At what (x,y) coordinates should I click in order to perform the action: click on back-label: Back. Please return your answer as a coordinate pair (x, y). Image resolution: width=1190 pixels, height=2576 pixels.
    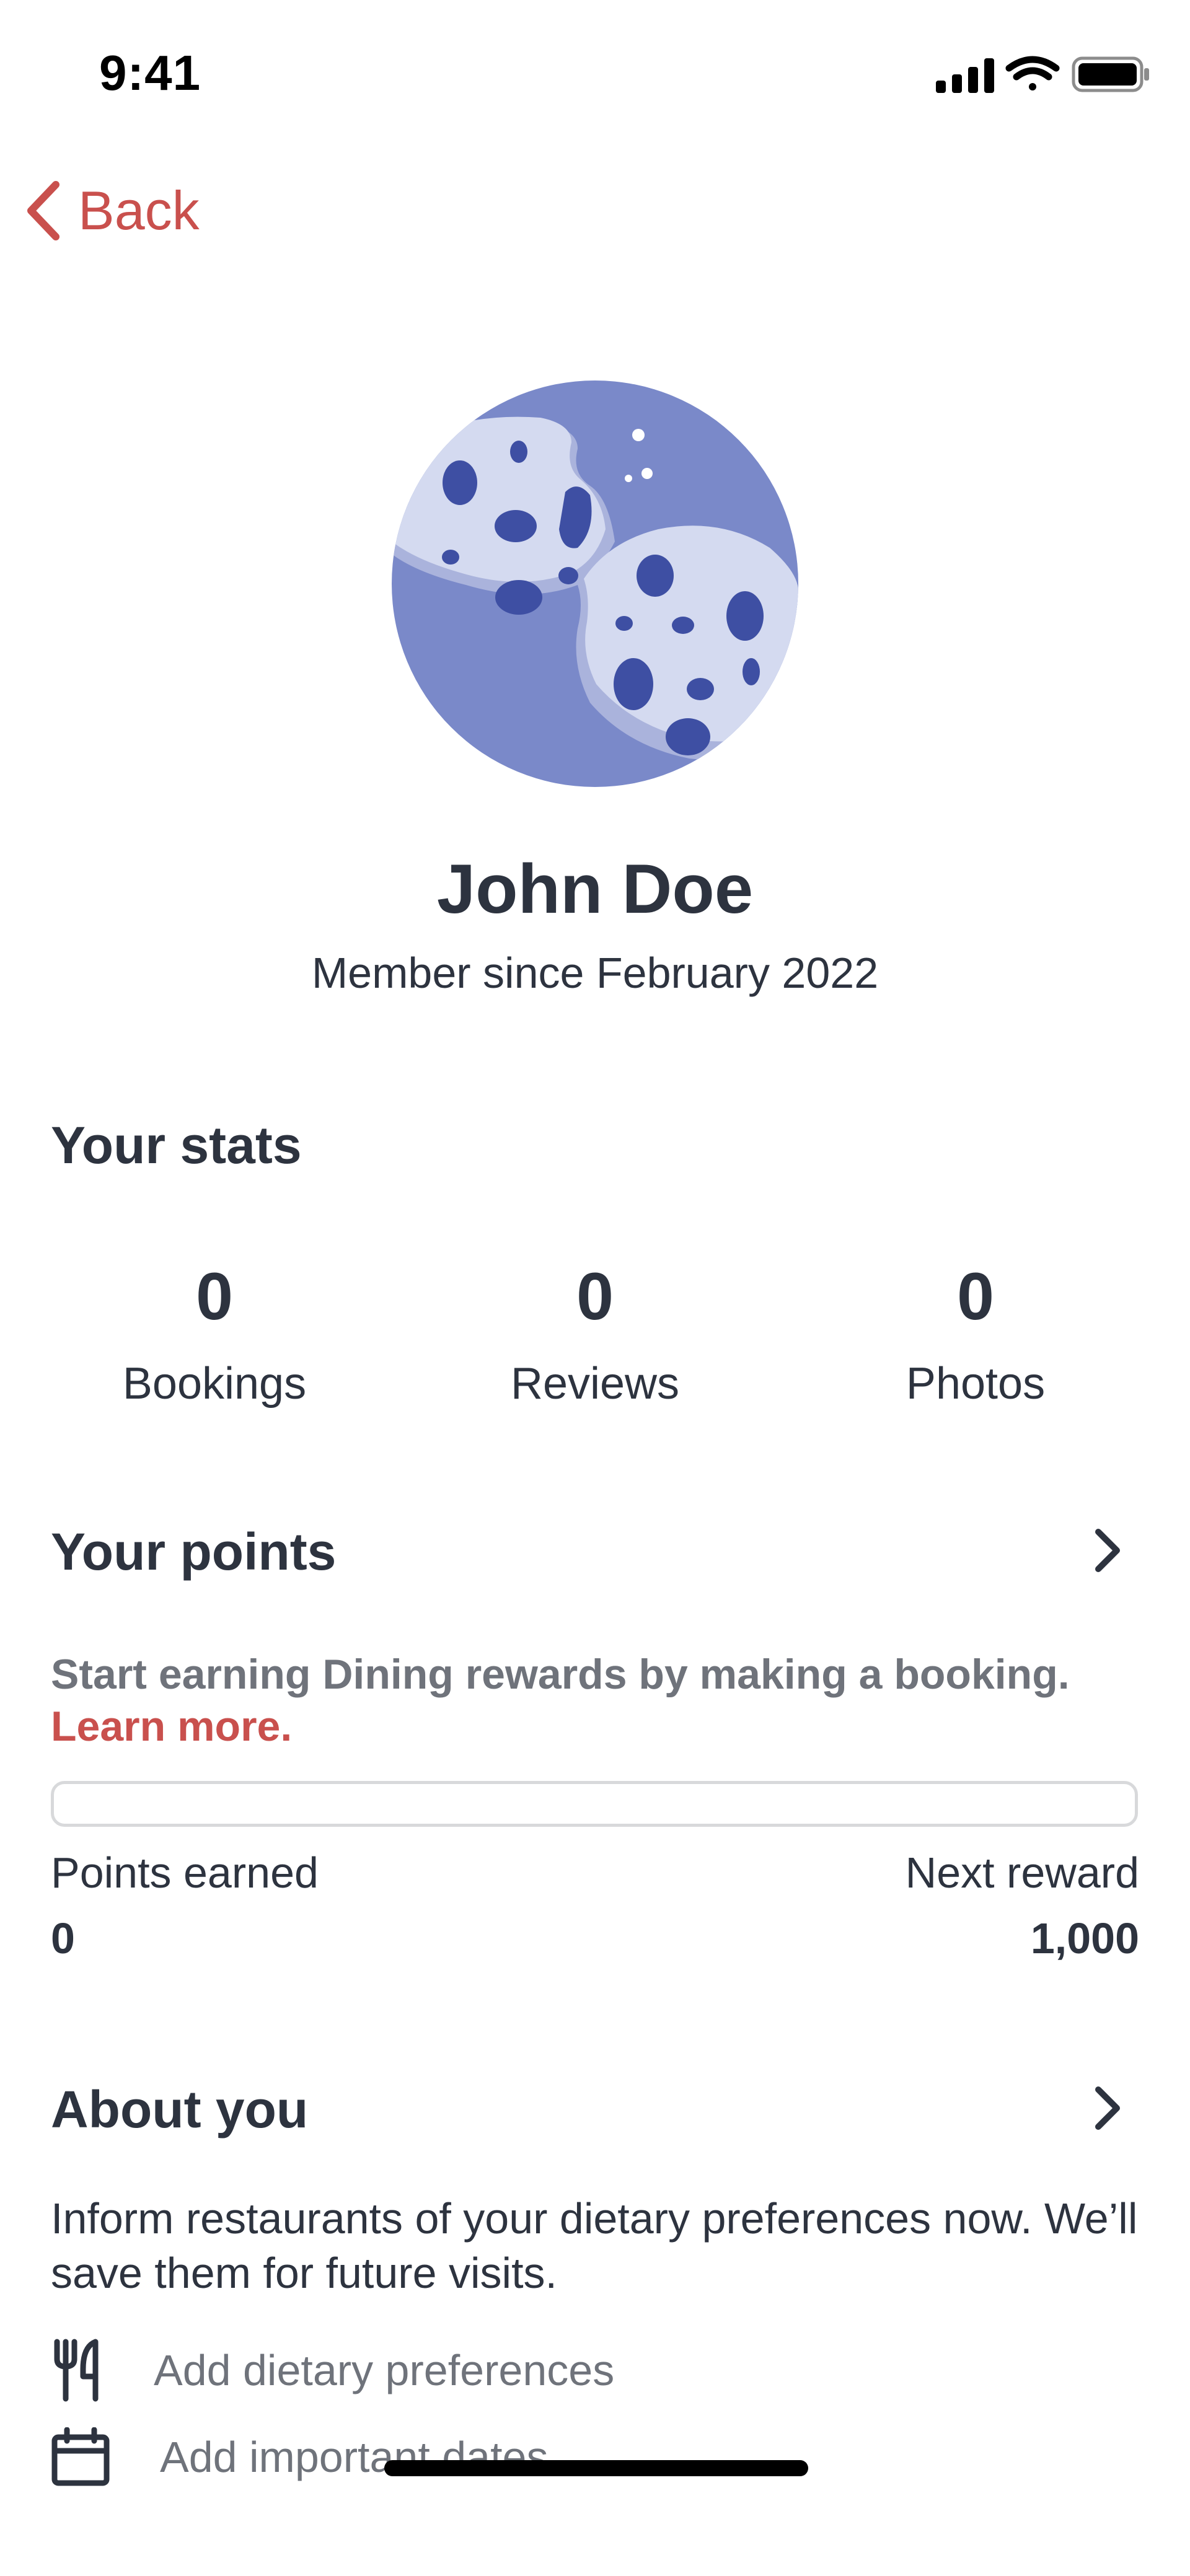
    Looking at the image, I should click on (139, 211).